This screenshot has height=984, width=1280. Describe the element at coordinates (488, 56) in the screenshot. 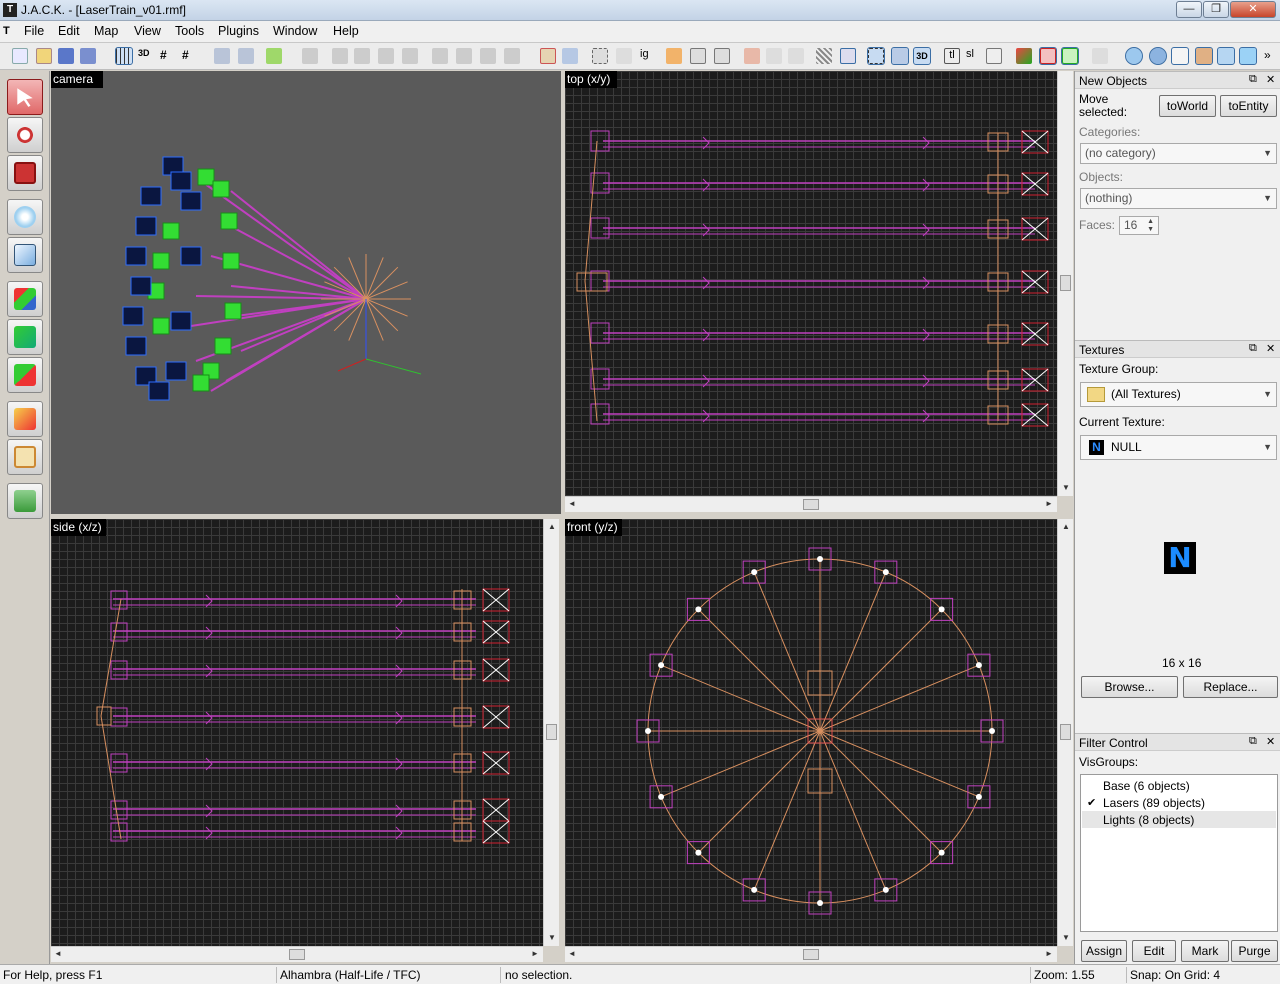

I see `carve-icon` at that location.